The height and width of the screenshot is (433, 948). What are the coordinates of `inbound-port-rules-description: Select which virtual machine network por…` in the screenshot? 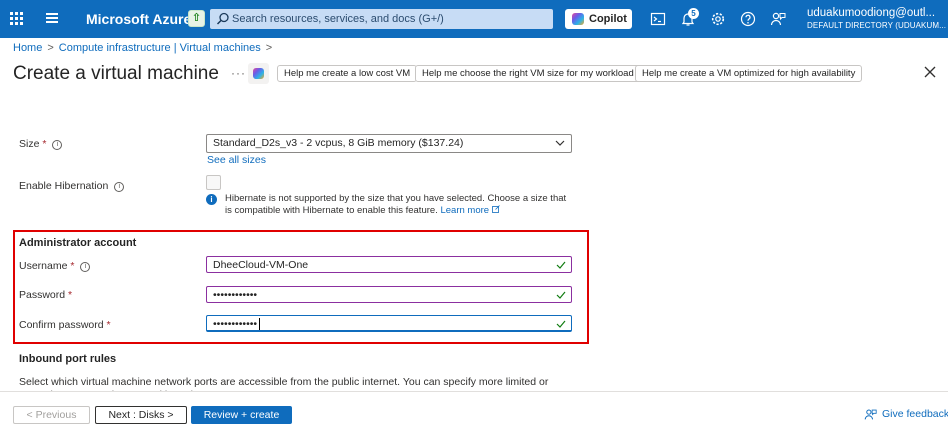 It's located at (284, 382).